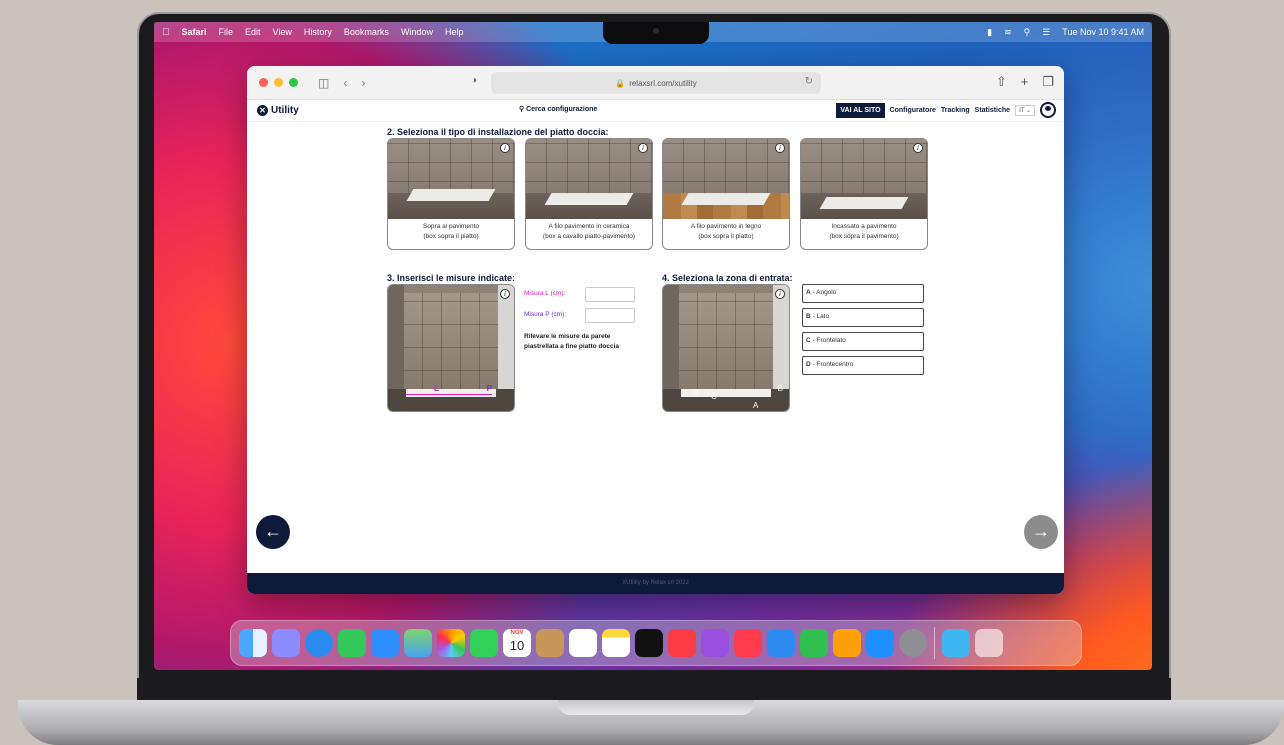 This screenshot has height=745, width=1284. I want to click on safari-icon, so click(319, 643).